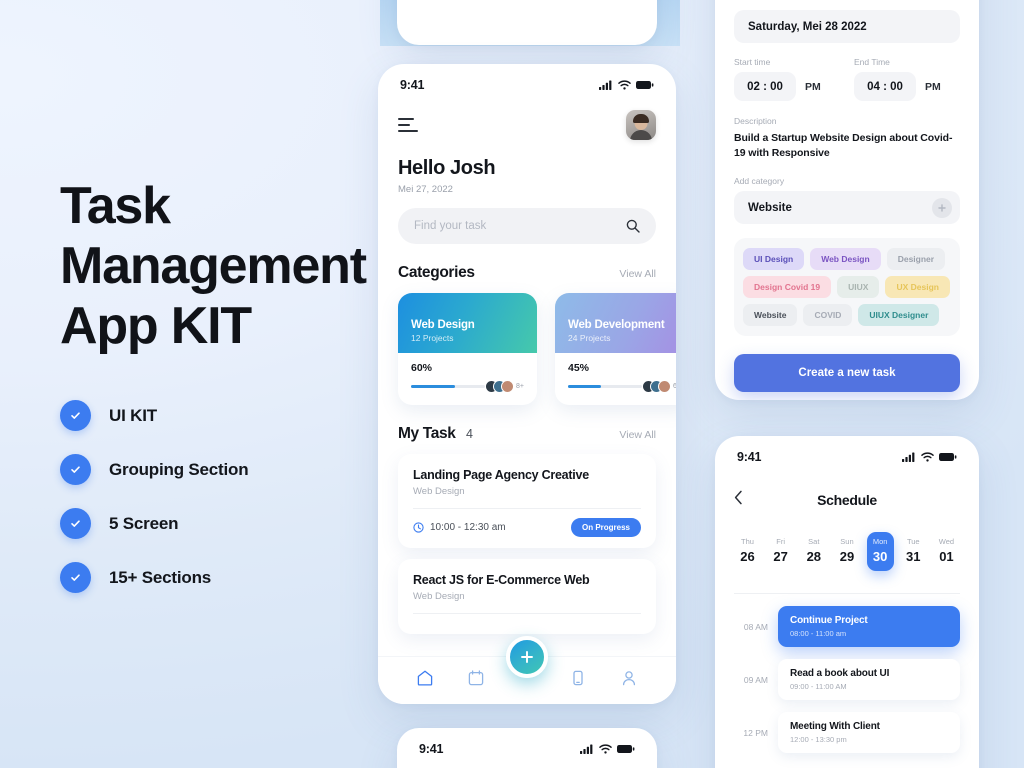  What do you see at coordinates (885, 86) in the screenshot?
I see `end-time-input: 04 : 00` at bounding box center [885, 86].